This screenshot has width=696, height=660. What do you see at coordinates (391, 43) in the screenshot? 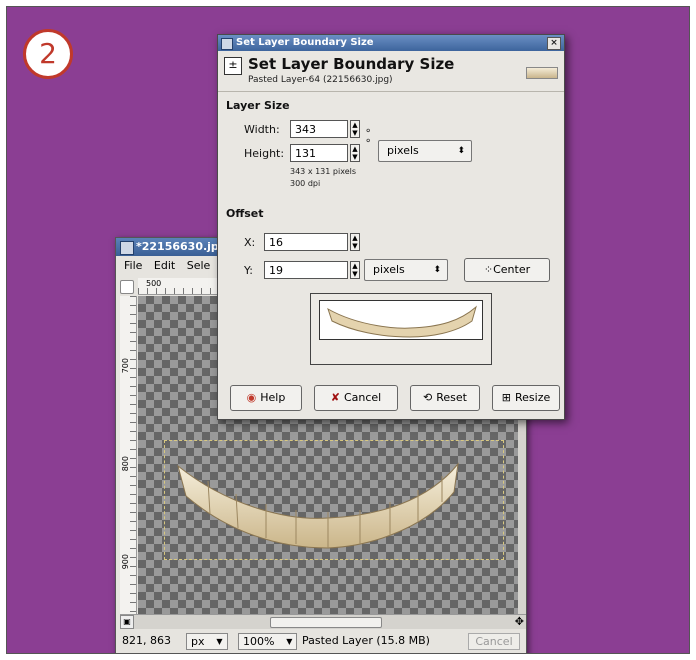
I see `dialog-titlebar: Set Layer Boundary Size ×` at bounding box center [391, 43].